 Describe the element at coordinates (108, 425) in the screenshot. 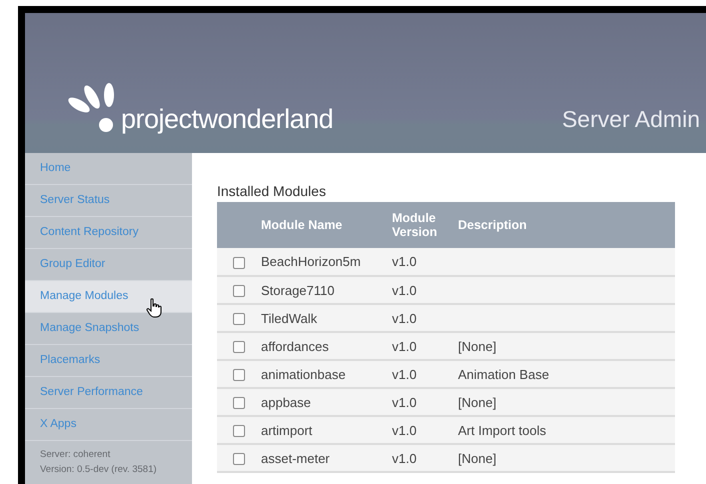

I see `nav-link: X Apps` at that location.